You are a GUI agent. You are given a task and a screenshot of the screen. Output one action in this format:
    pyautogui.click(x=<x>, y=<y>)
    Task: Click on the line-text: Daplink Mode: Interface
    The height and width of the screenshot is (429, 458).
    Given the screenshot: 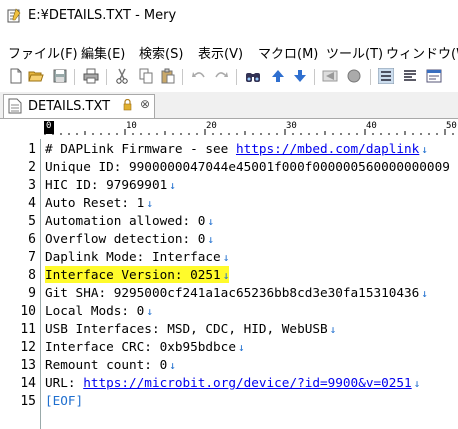 What is the action you would take?
    pyautogui.click(x=133, y=256)
    